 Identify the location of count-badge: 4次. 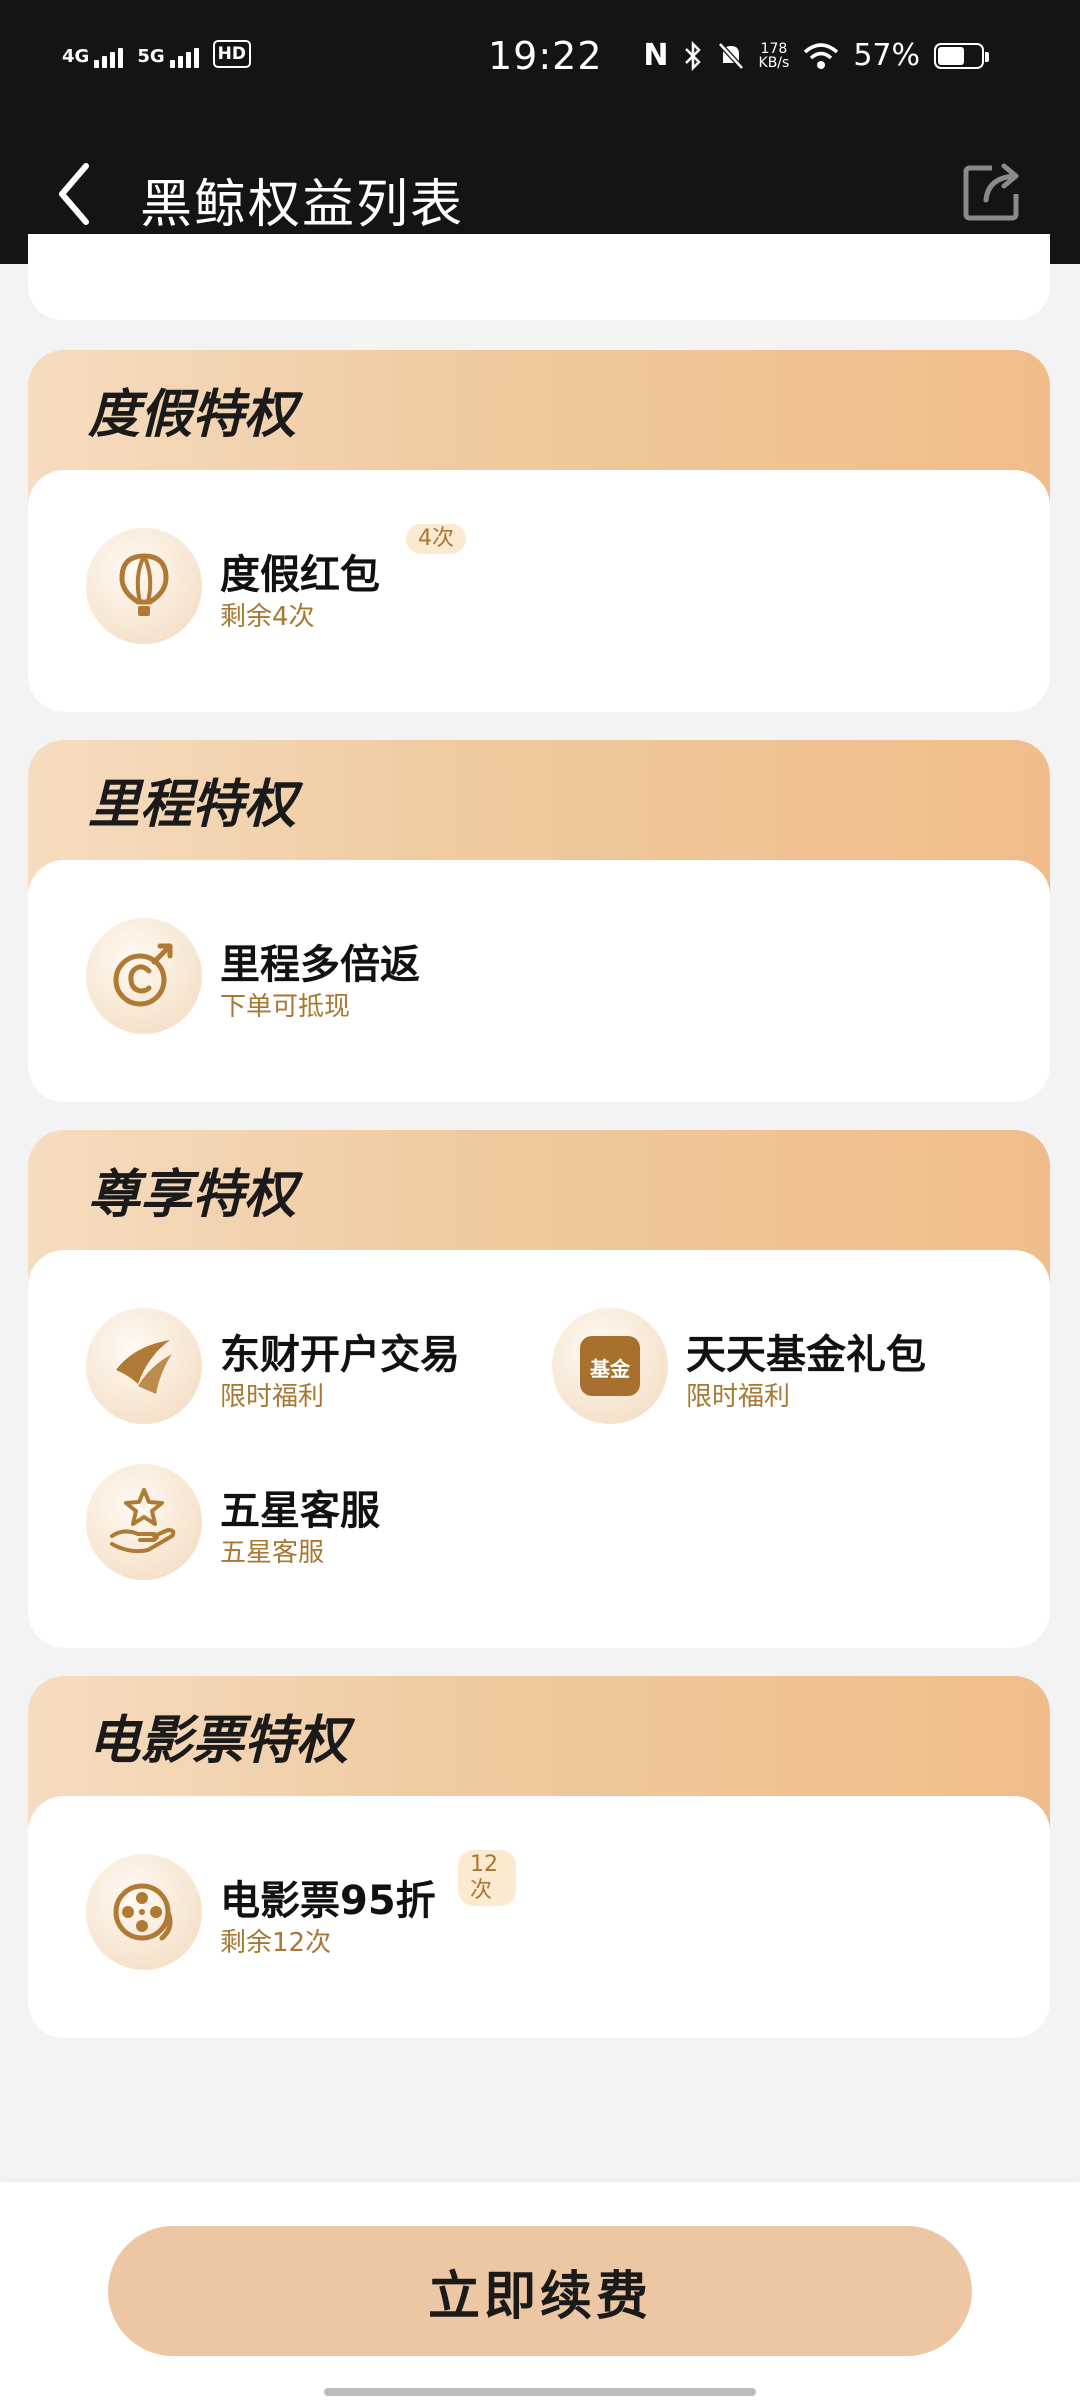
(436, 539).